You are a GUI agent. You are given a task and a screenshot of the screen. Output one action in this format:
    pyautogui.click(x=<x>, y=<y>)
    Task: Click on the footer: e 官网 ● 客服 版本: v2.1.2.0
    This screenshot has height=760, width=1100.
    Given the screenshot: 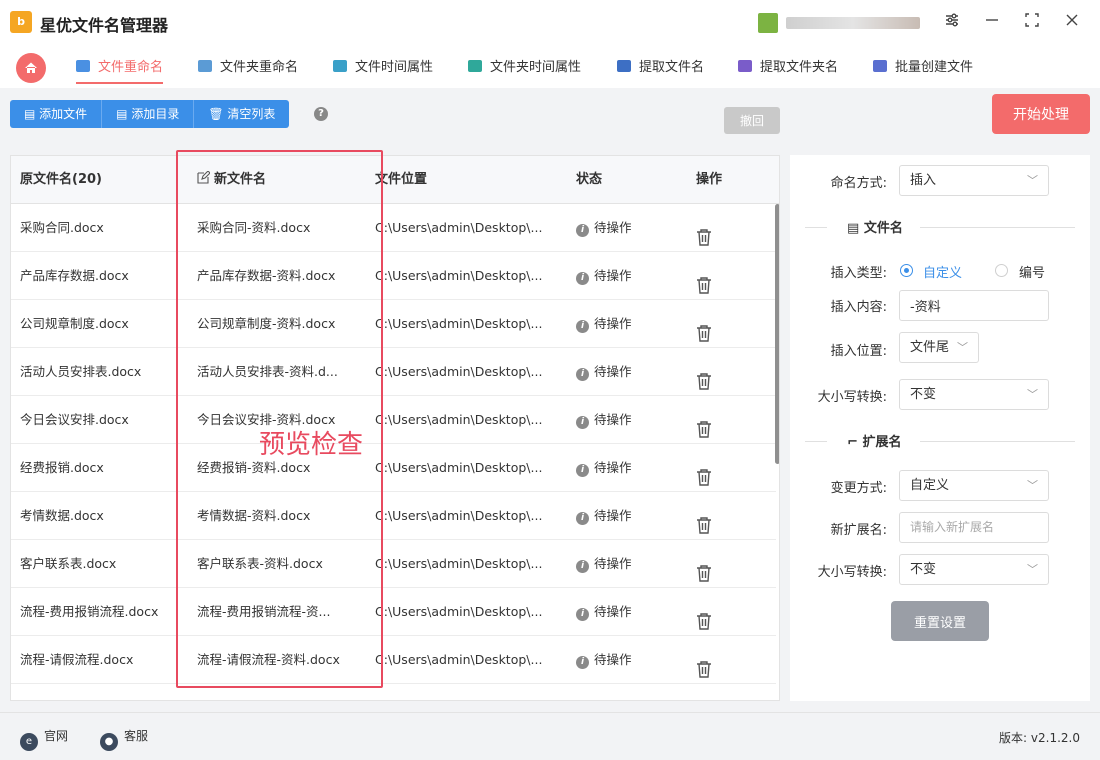 What is the action you would take?
    pyautogui.click(x=550, y=736)
    